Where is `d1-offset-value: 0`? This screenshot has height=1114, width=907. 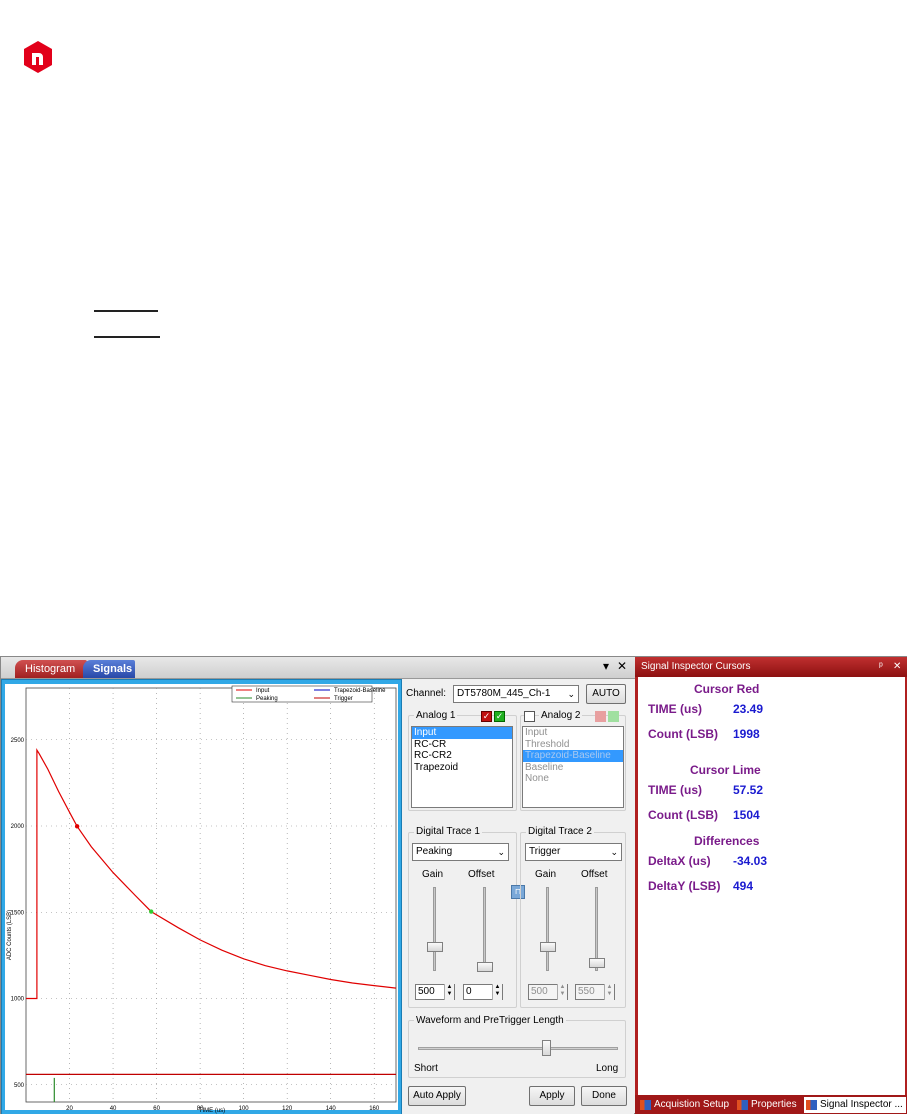
d1-offset-value: 0 is located at coordinates (469, 991).